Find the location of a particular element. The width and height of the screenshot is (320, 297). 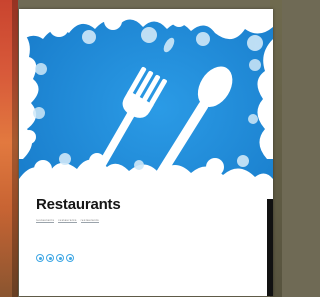

web-icon is located at coordinates (50, 258).